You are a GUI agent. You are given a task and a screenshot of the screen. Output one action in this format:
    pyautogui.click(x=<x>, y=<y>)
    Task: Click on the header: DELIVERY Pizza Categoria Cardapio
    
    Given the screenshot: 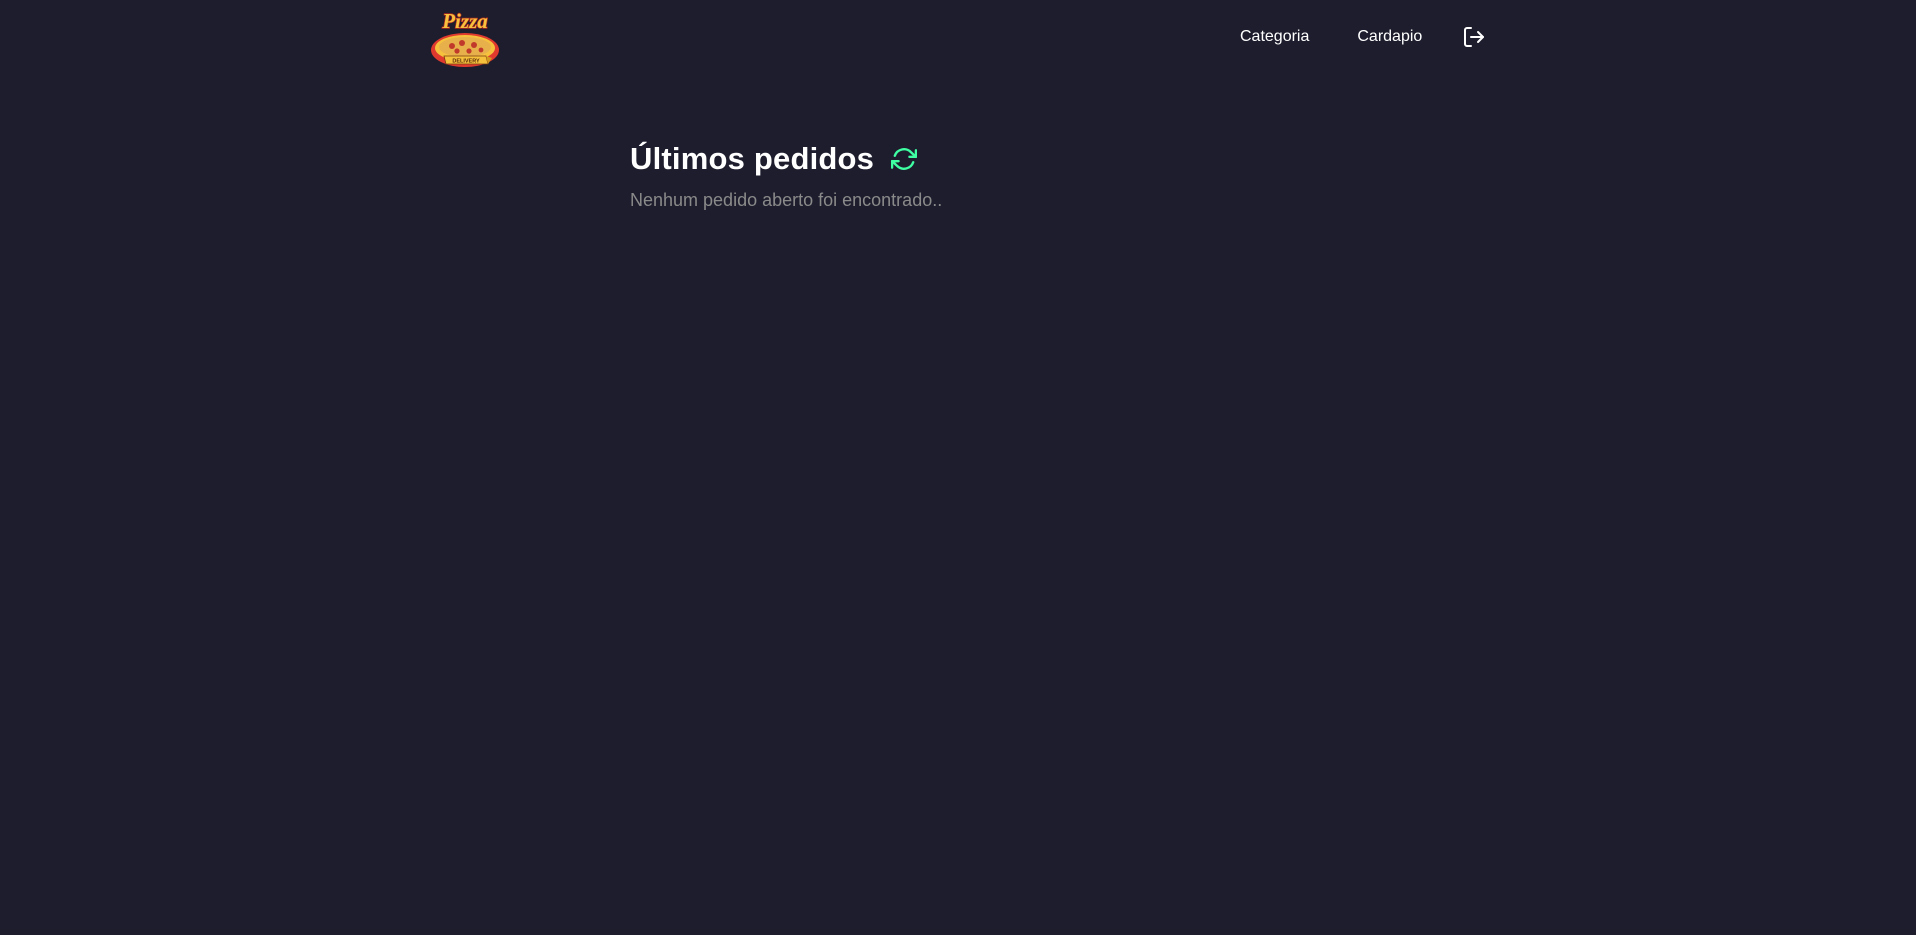 What is the action you would take?
    pyautogui.click(x=958, y=37)
    